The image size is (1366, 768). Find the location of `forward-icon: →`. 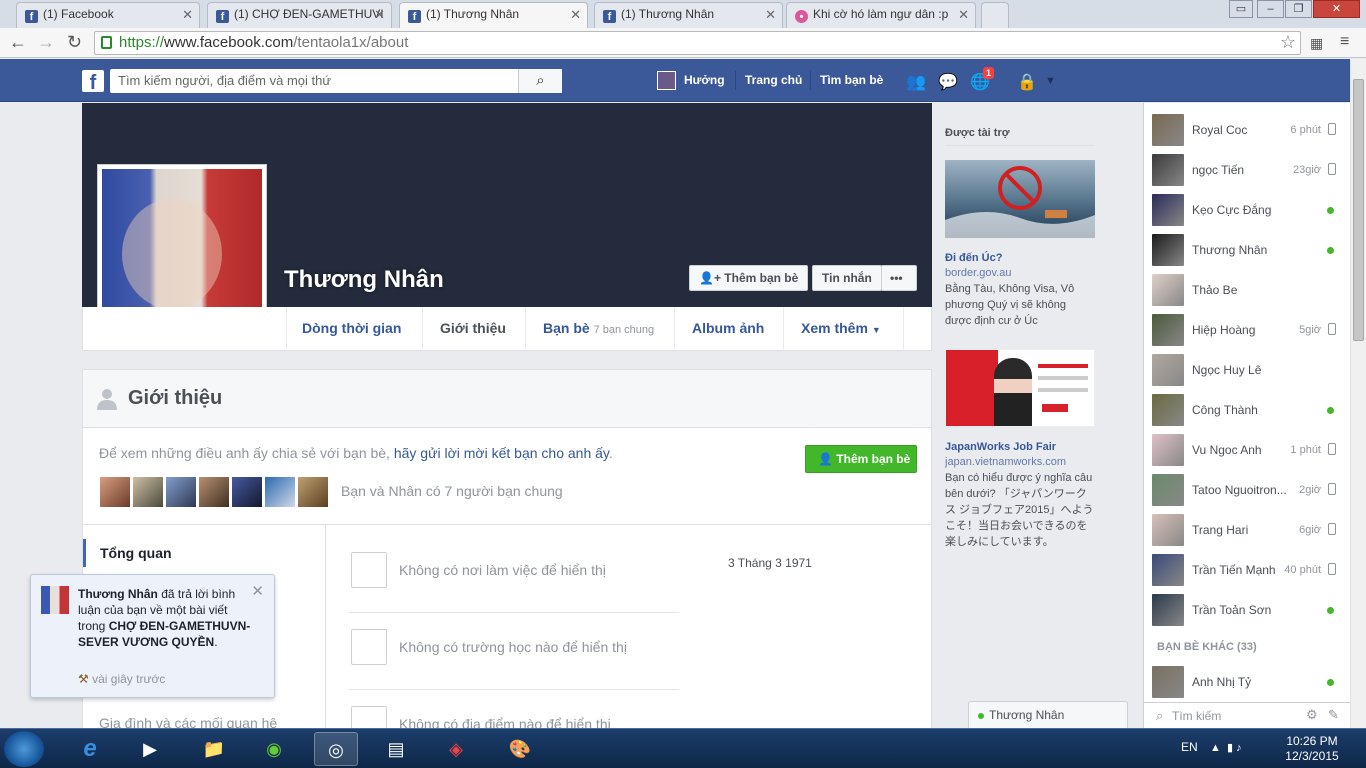

forward-icon: → is located at coordinates (46, 42).